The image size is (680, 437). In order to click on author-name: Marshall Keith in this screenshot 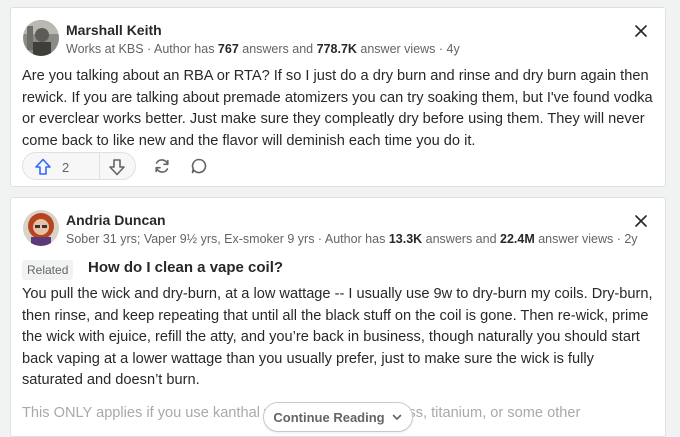, I will do `click(114, 30)`.